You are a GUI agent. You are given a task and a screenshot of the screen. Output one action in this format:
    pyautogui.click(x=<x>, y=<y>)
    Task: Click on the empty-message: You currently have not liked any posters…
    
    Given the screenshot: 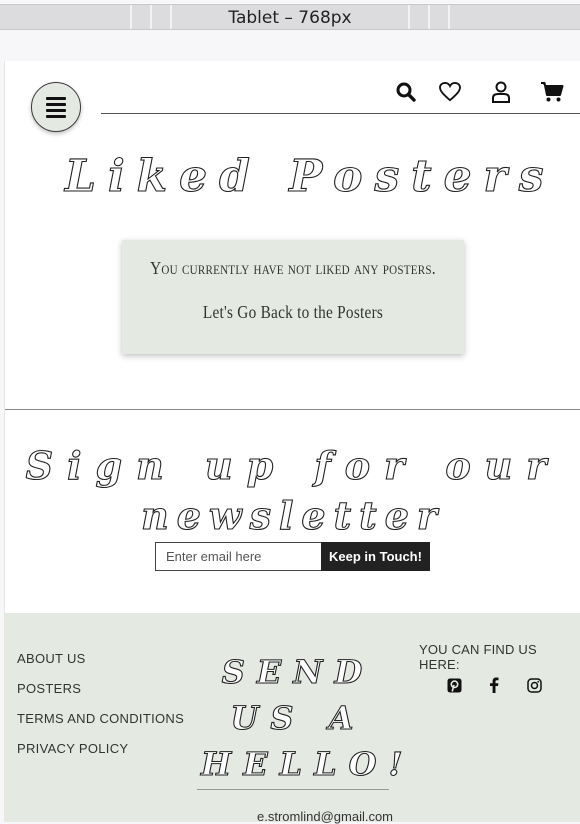 What is the action you would take?
    pyautogui.click(x=293, y=268)
    